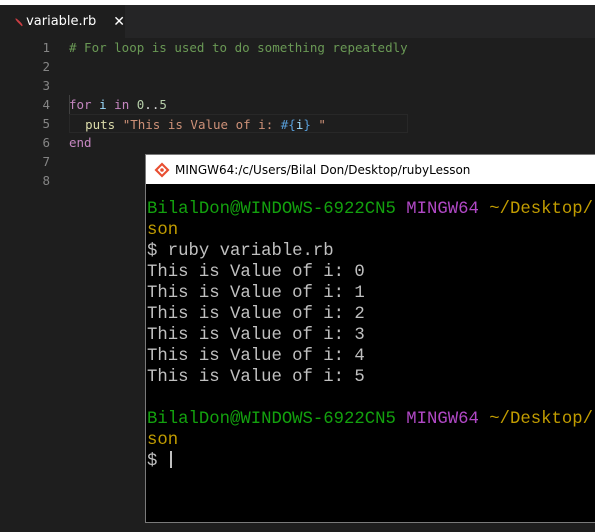  Describe the element at coordinates (19, 21) in the screenshot. I see `ruby-file-icon` at that location.